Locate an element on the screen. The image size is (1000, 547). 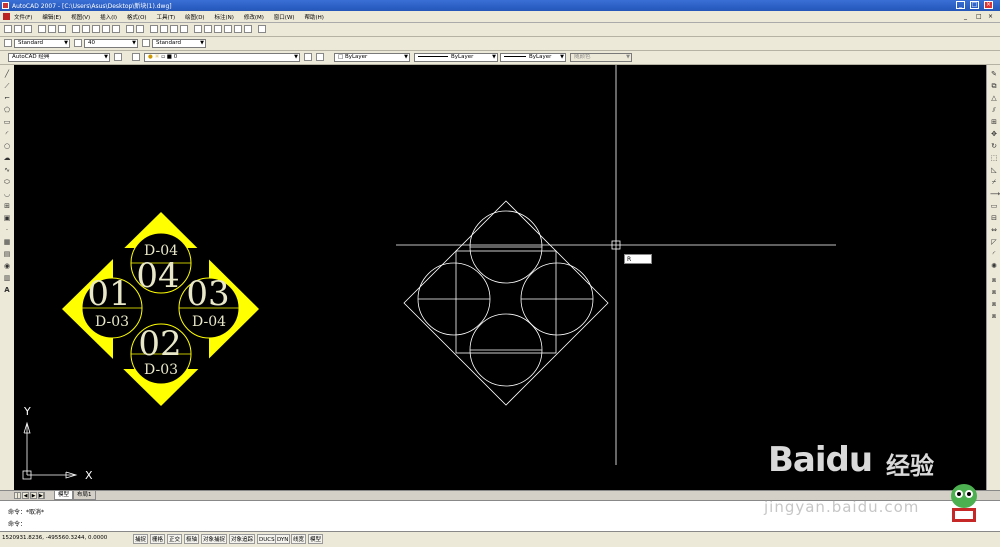
plot-preview-icon is located at coordinates (52, 29).